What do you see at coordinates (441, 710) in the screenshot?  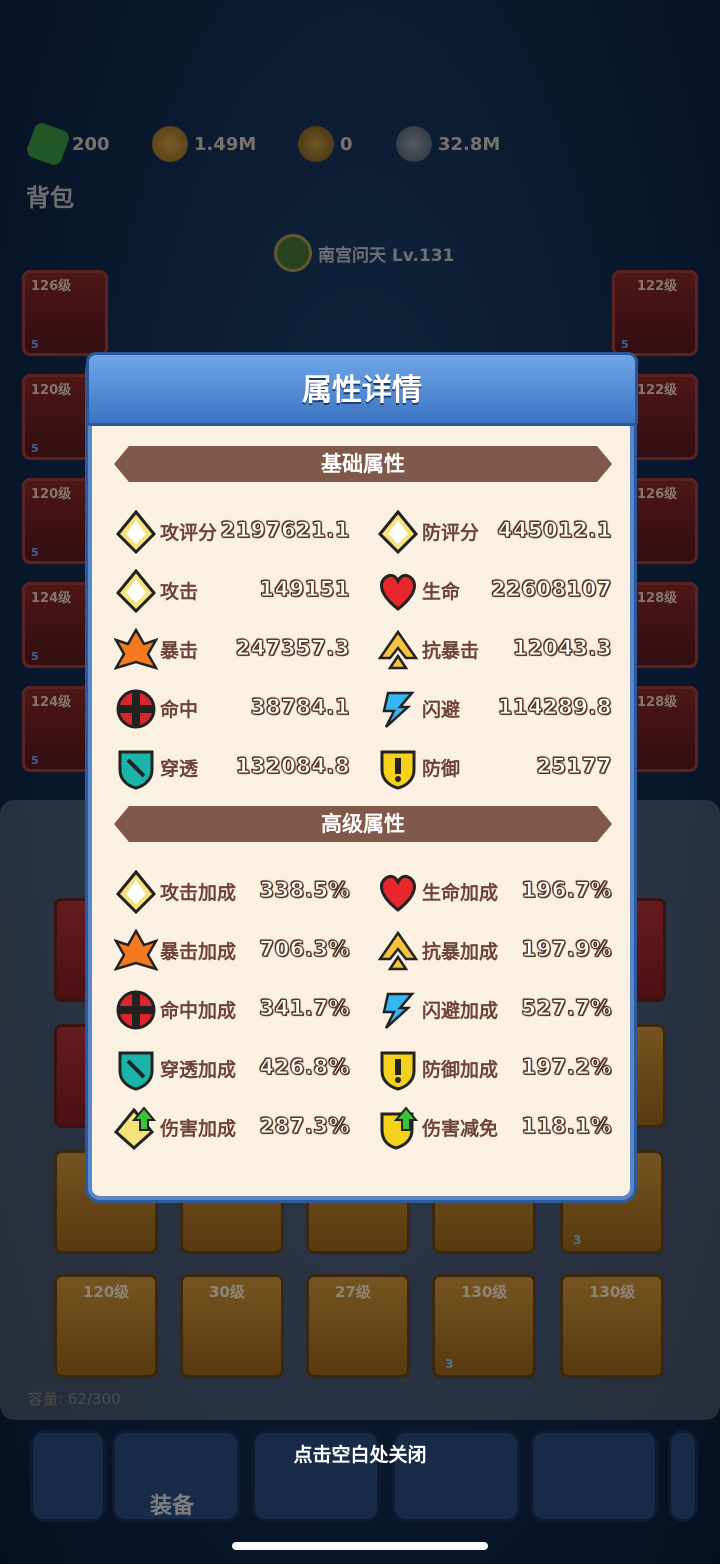 I see `attribute-name: 闪避` at bounding box center [441, 710].